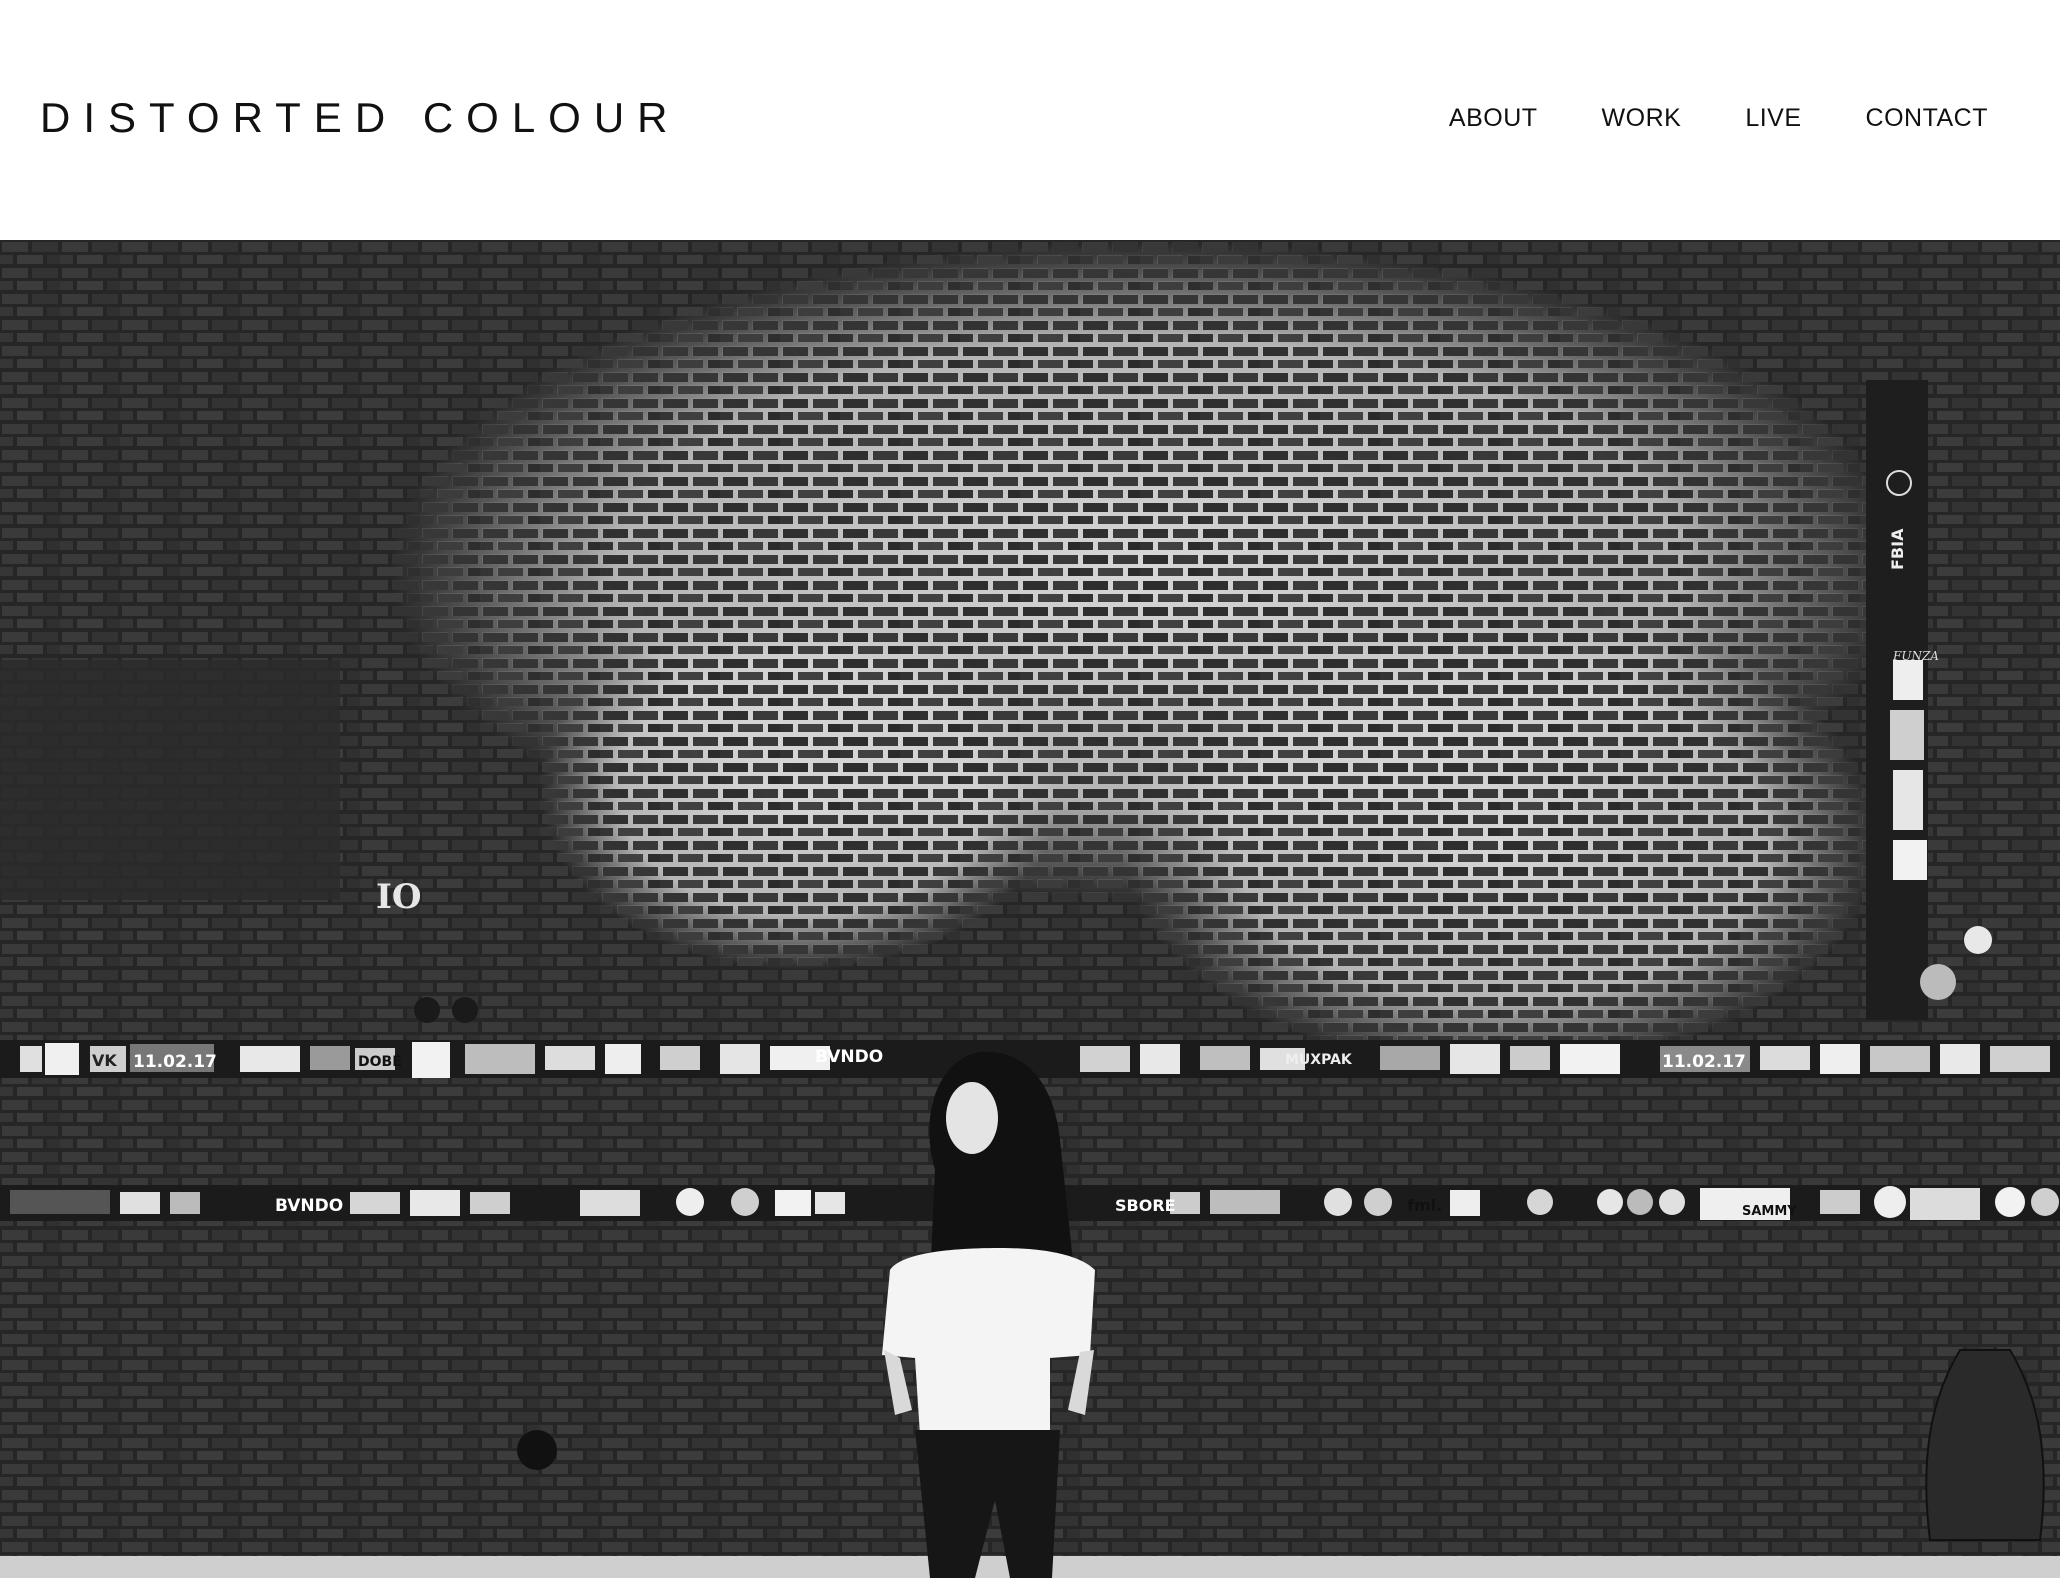 The width and height of the screenshot is (2060, 1578). What do you see at coordinates (309, 1206) in the screenshot?
I see `sticker-bvndo-bottom: BVNDO` at bounding box center [309, 1206].